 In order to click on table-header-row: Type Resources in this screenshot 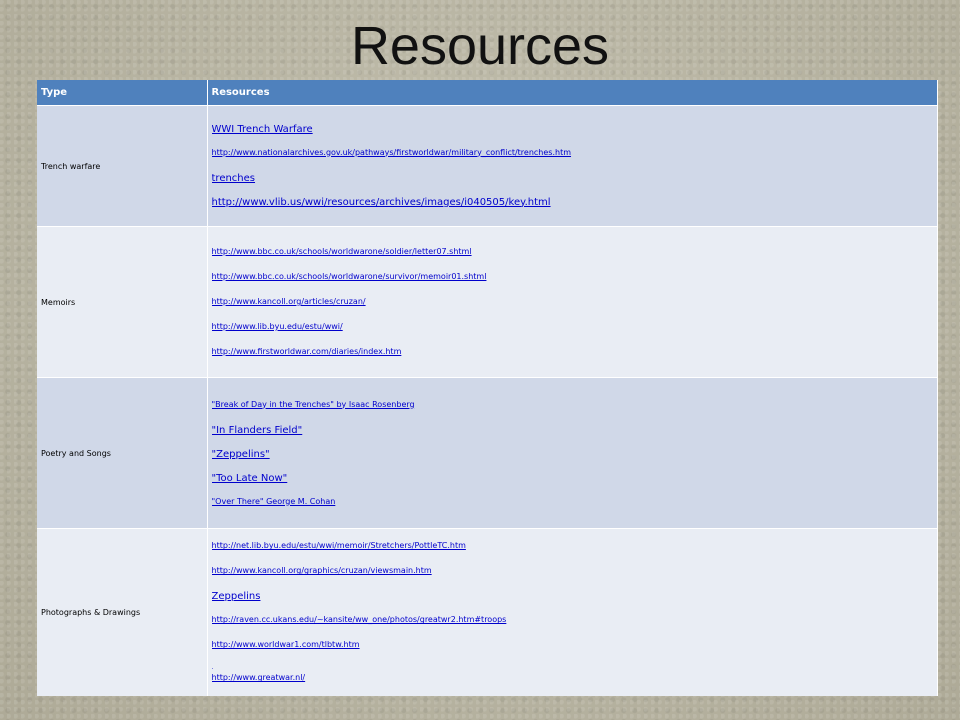, I will do `click(487, 93)`.